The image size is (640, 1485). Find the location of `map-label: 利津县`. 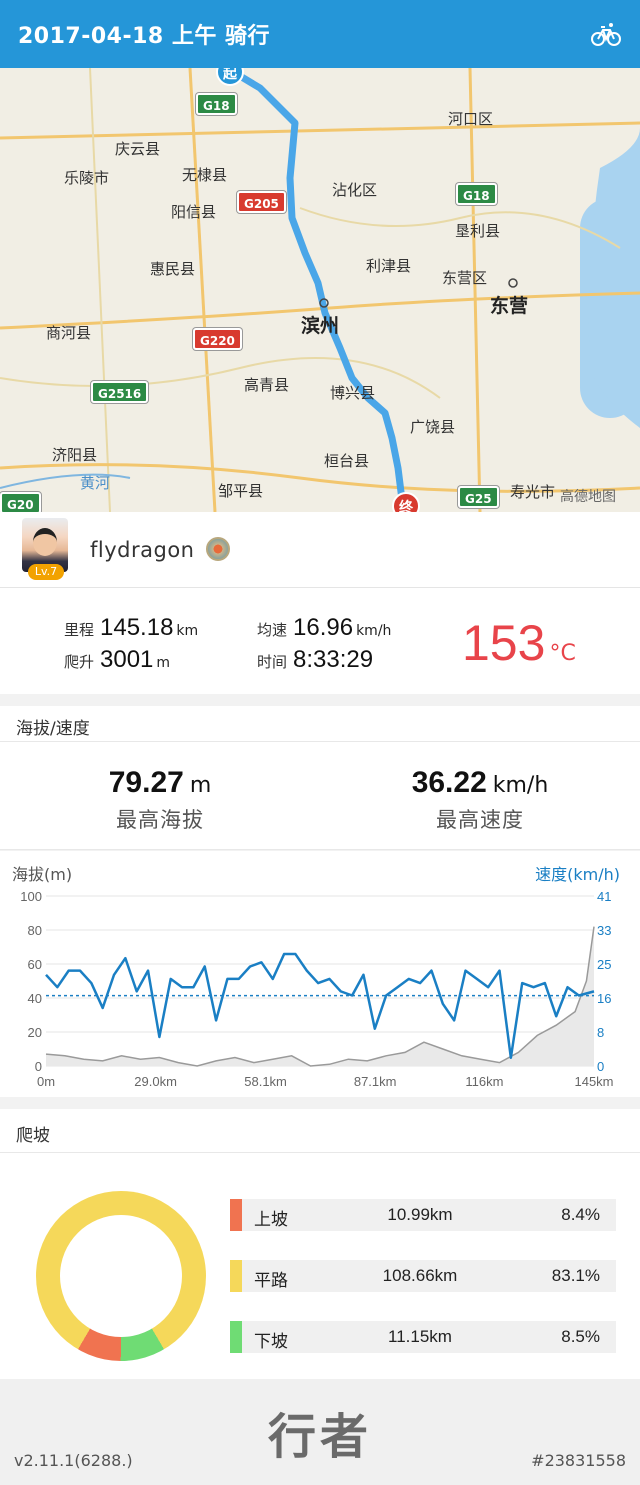

map-label: 利津县 is located at coordinates (389, 266).